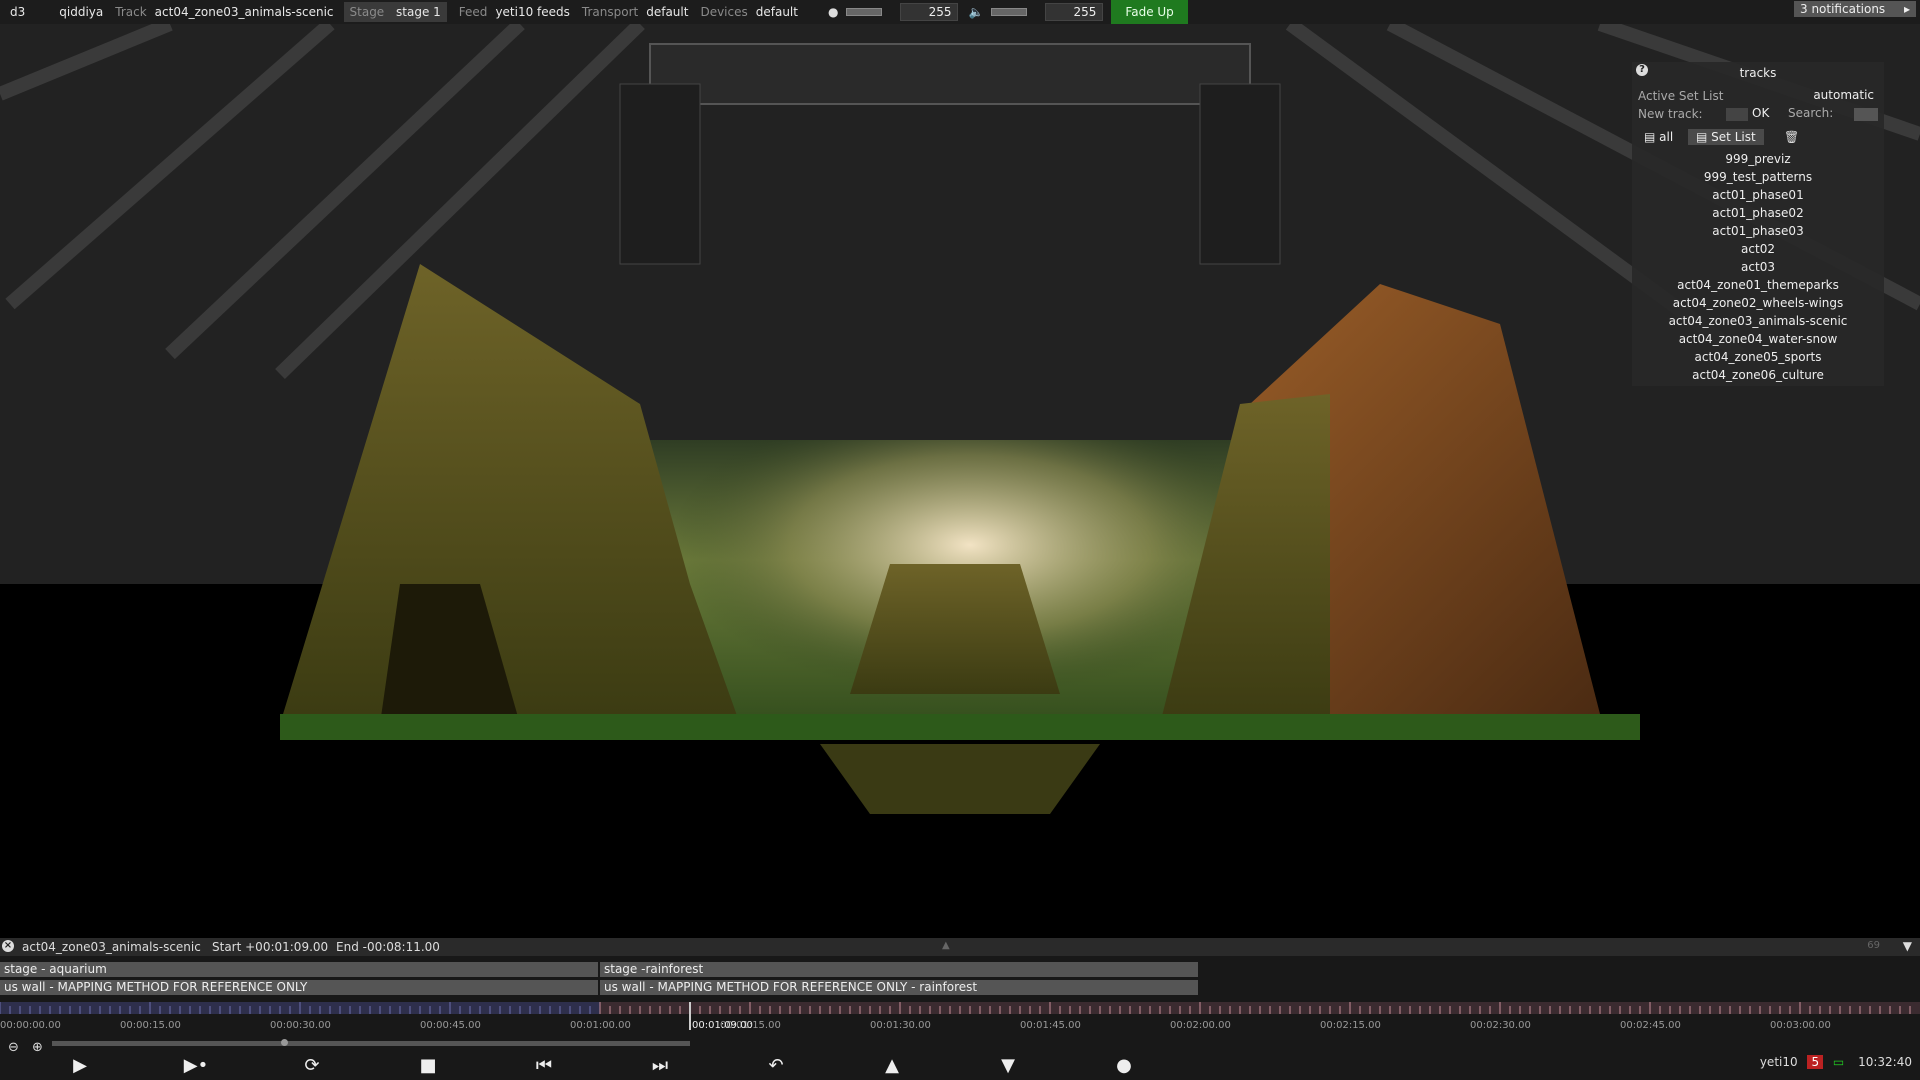 Image resolution: width=1920 pixels, height=1080 pixels. I want to click on zoom-out-icon: ⊖, so click(13, 1047).